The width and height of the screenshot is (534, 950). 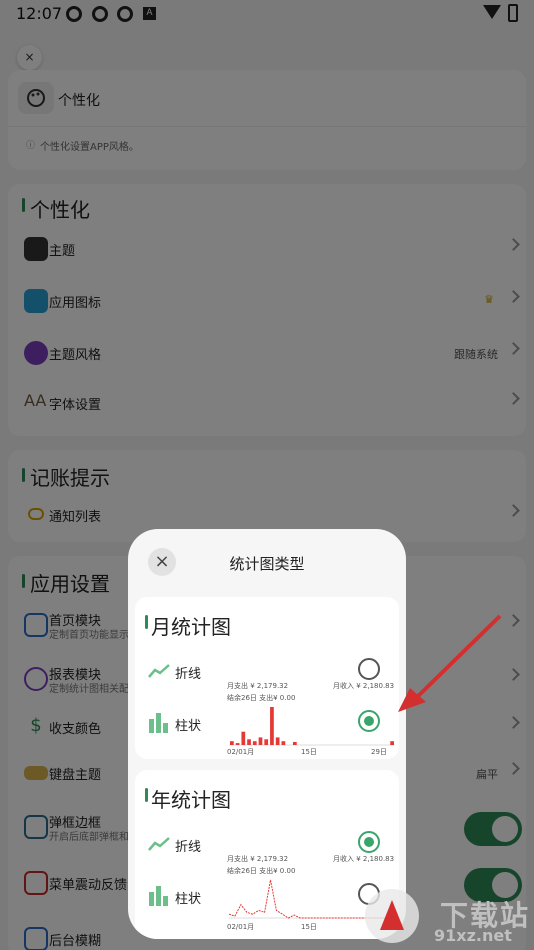 I want to click on watermark-logo, so click(x=392, y=916).